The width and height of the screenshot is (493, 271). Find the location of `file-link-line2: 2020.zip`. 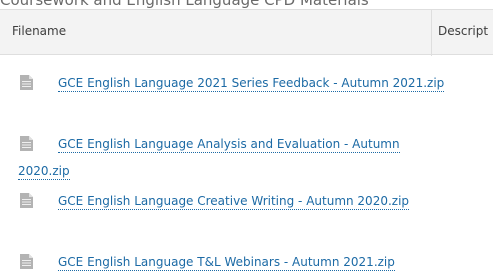

file-link-line2: 2020.zip is located at coordinates (44, 172).